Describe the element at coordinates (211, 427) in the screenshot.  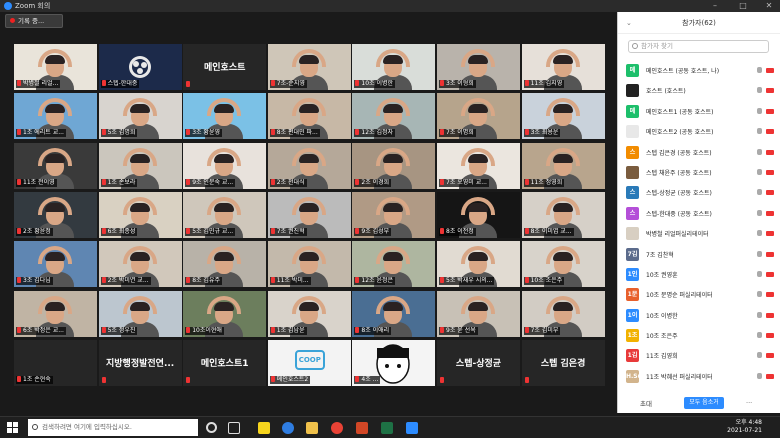
I see `cortana-icon` at that location.